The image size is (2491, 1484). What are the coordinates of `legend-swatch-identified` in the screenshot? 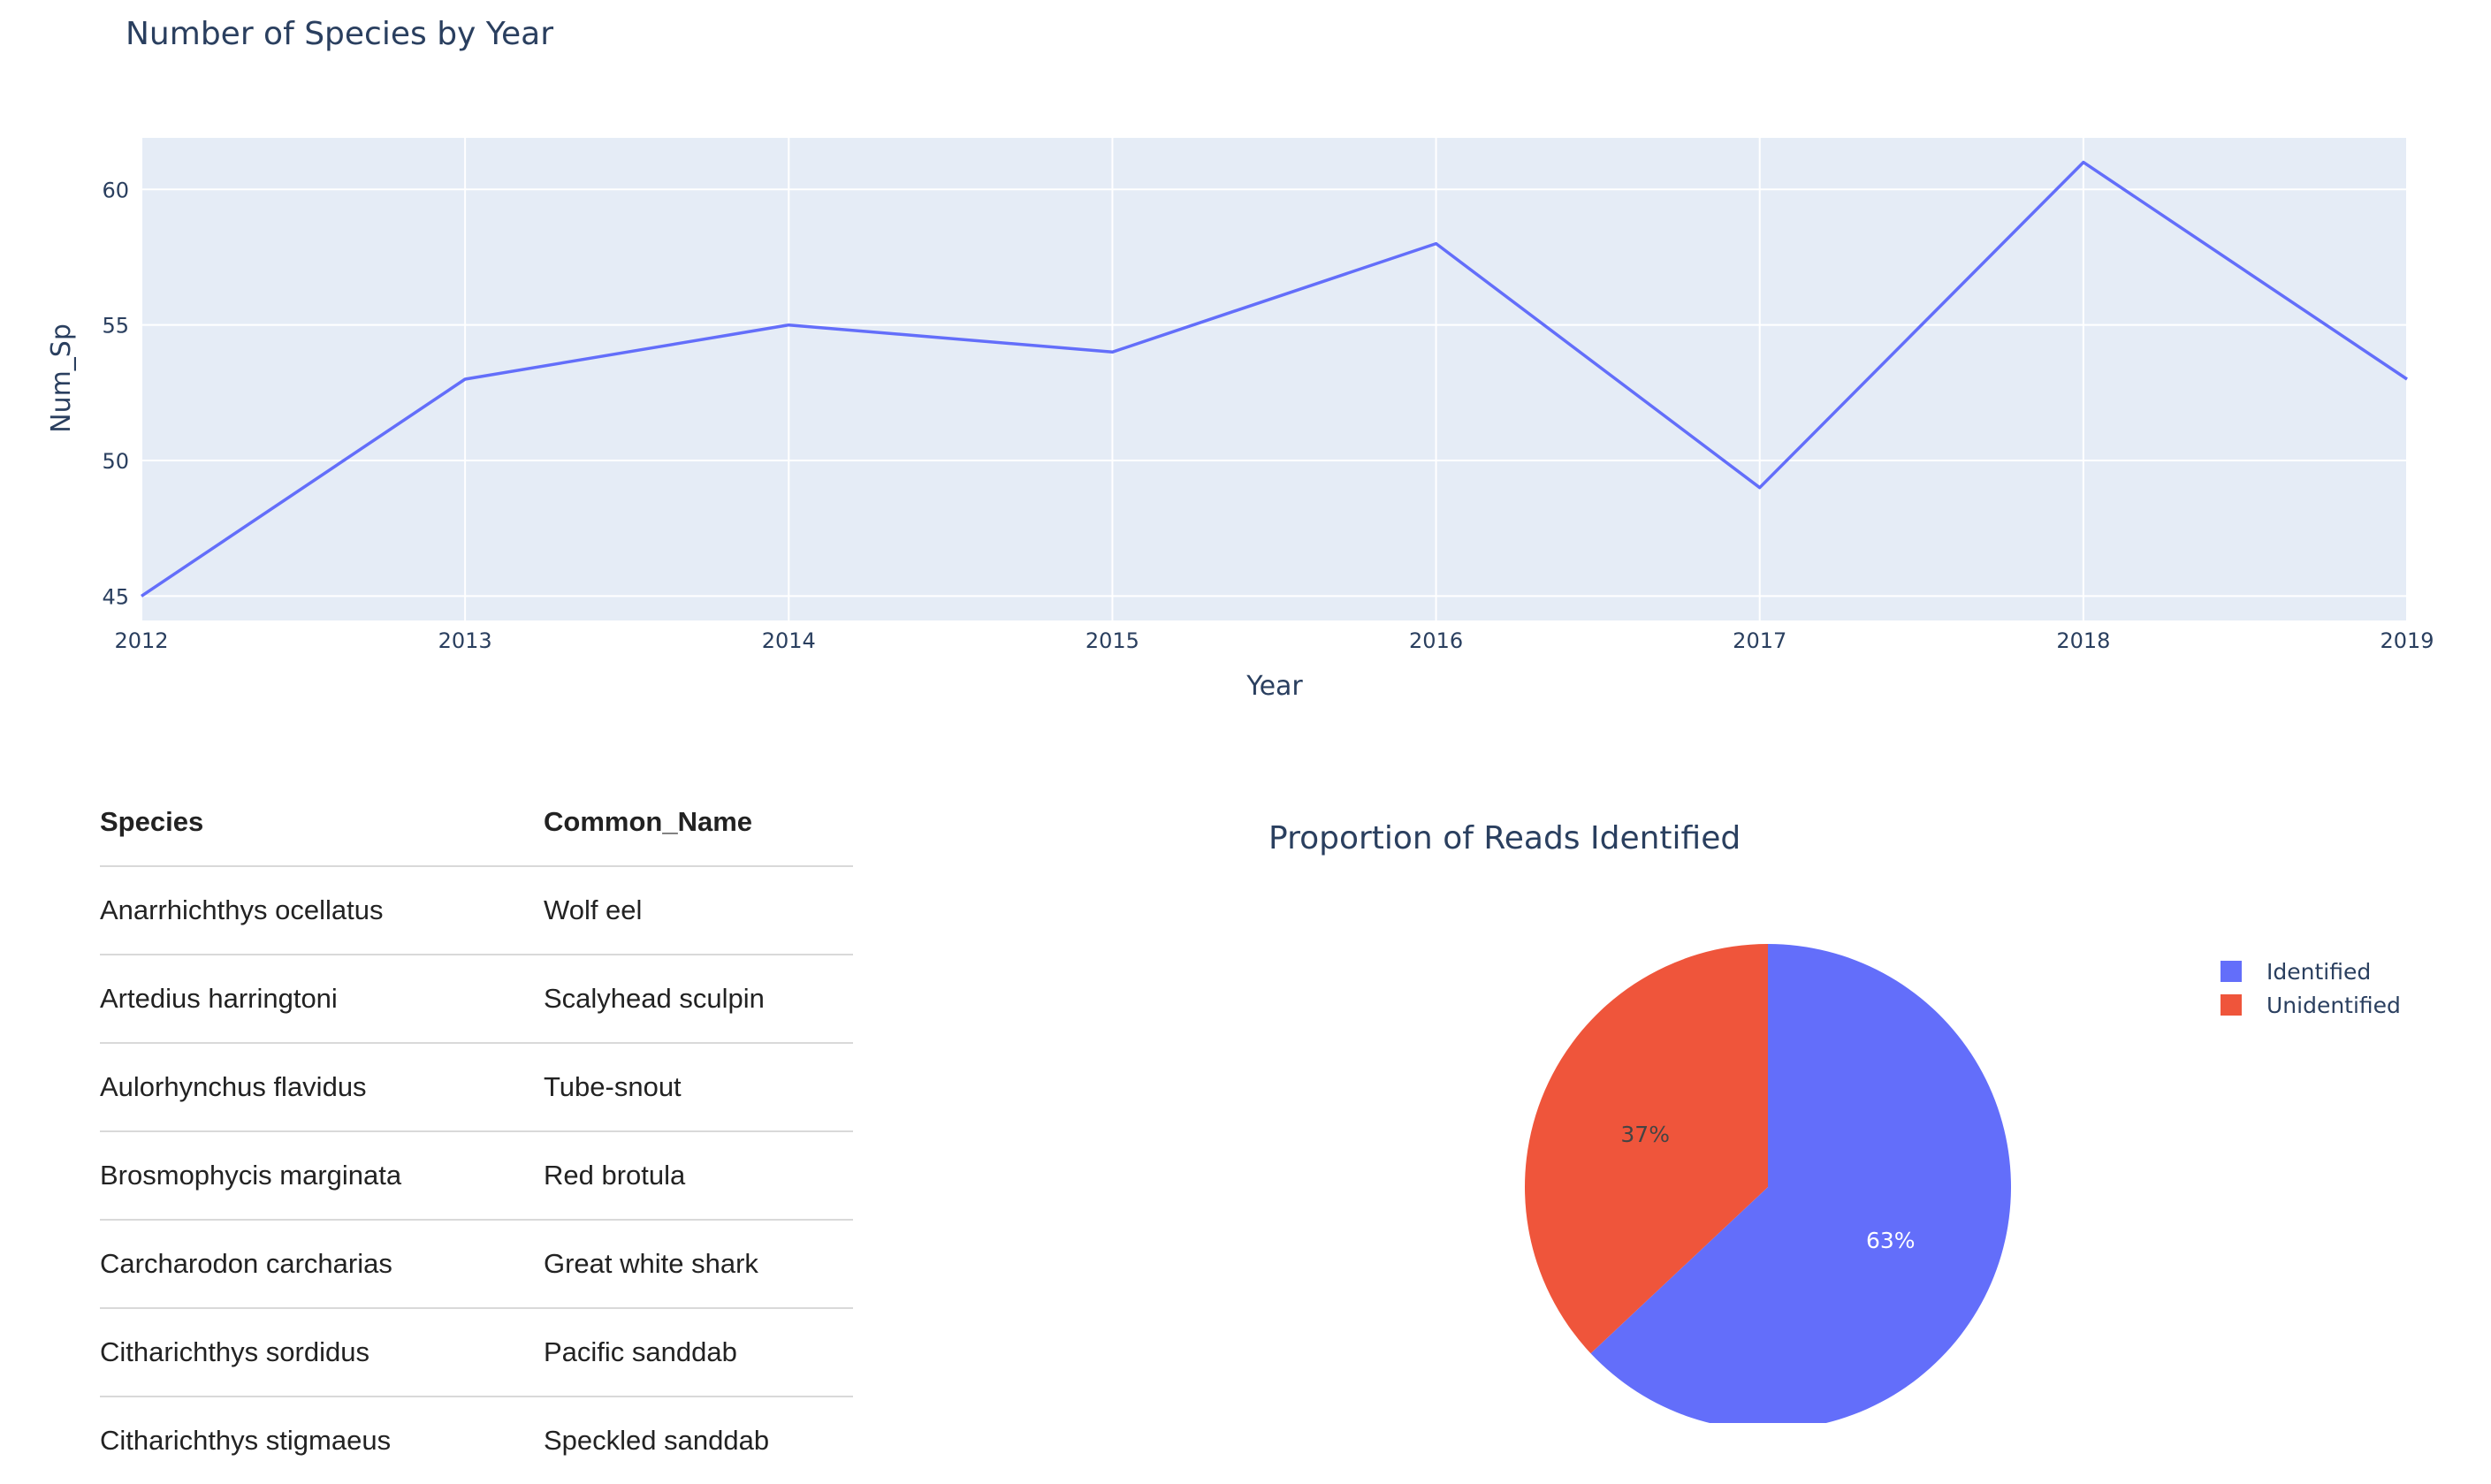 It's located at (2232, 971).